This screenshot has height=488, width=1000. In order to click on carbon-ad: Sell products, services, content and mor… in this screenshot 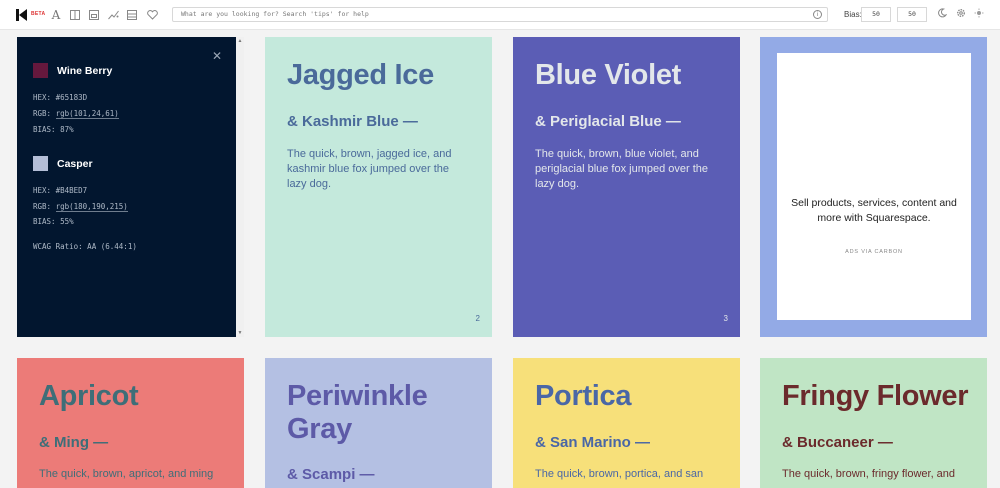, I will do `click(873, 187)`.